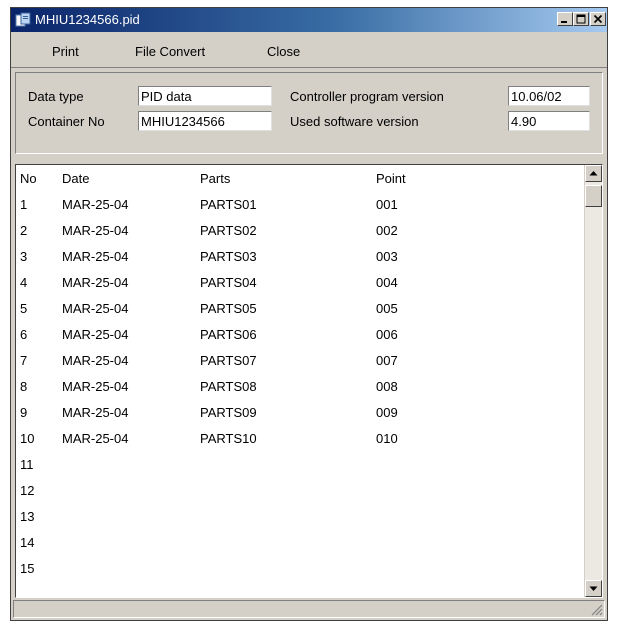  I want to click on maximize-button, so click(581, 19).